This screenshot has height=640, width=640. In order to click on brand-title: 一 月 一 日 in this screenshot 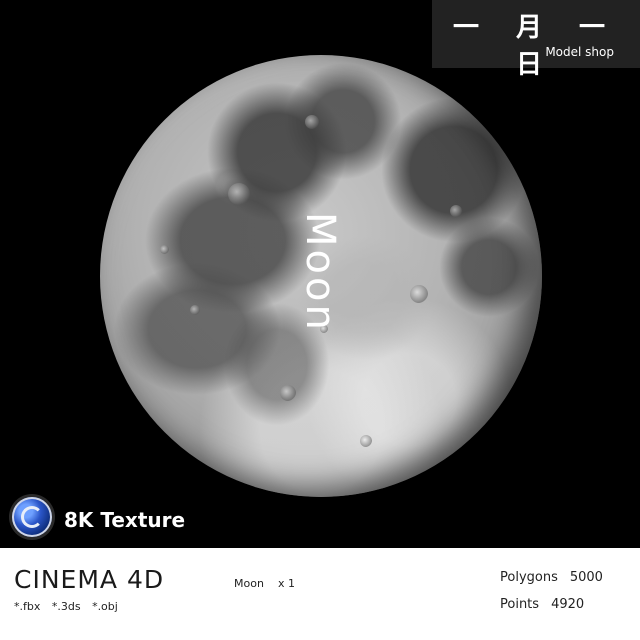, I will do `click(536, 46)`.